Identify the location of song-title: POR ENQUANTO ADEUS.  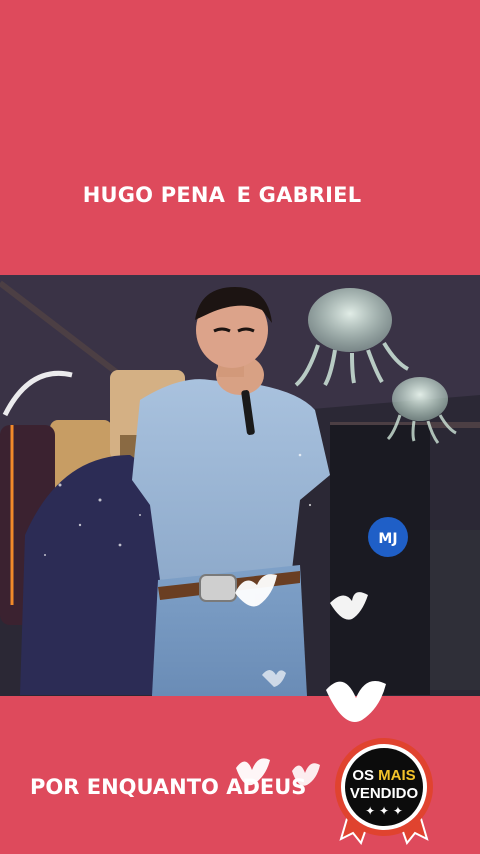
(168, 787).